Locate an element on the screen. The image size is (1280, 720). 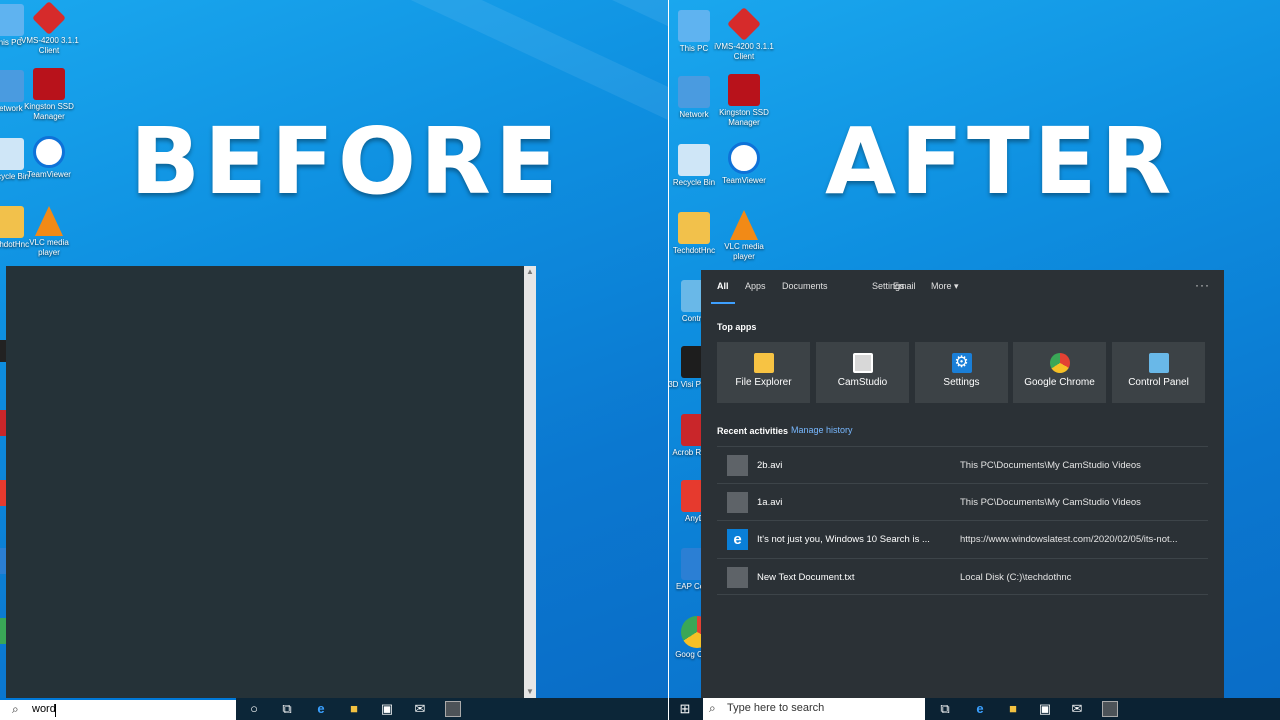
scroll-up-arrow-icon: ▲ is located at coordinates (530, 272).